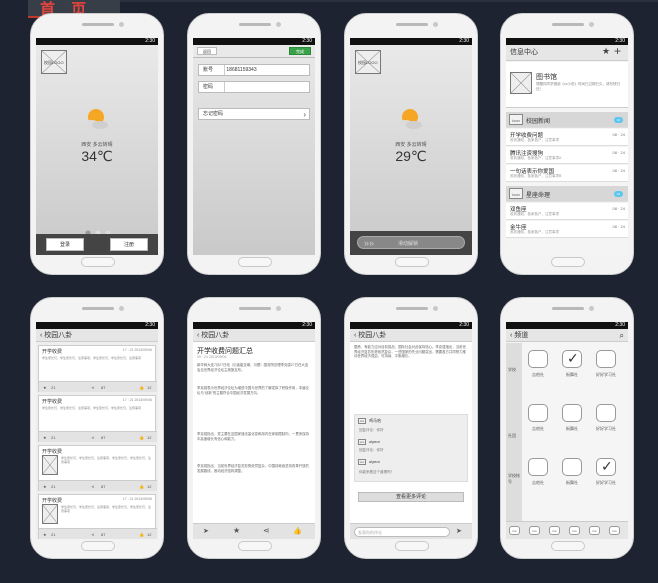 The image size is (658, 583). I want to click on channel-label: 街舞社, so click(572, 428).